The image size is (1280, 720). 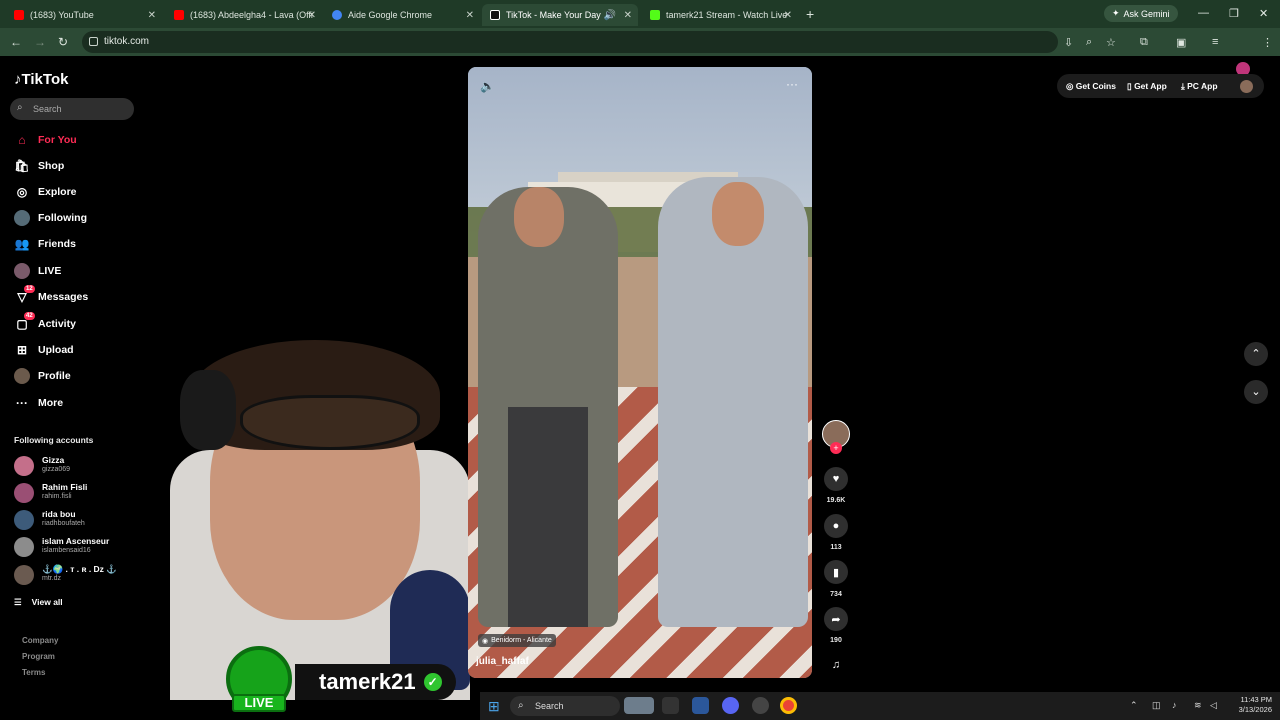 What do you see at coordinates (45, 244) in the screenshot?
I see `nav-friends: 👥 Friends` at bounding box center [45, 244].